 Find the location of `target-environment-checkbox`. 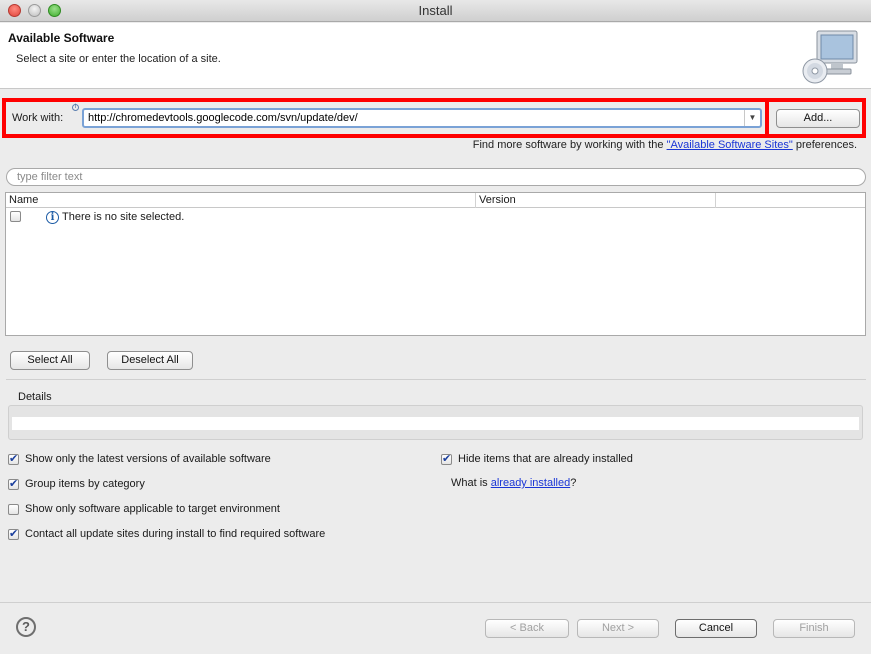

target-environment-checkbox is located at coordinates (13, 509).